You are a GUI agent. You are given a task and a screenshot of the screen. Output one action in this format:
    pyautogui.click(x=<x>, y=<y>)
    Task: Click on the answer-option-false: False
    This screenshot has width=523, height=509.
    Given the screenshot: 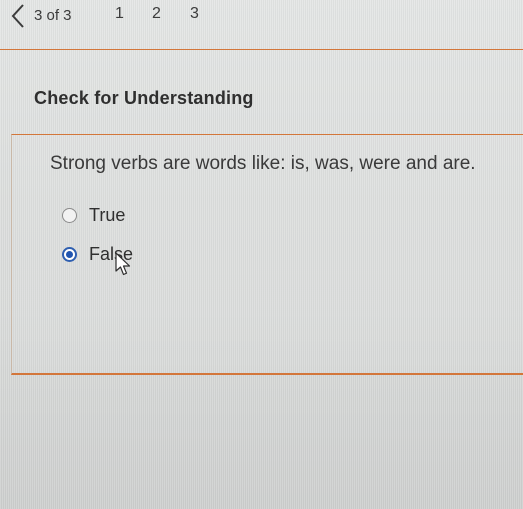 What is the action you would take?
    pyautogui.click(x=97, y=254)
    